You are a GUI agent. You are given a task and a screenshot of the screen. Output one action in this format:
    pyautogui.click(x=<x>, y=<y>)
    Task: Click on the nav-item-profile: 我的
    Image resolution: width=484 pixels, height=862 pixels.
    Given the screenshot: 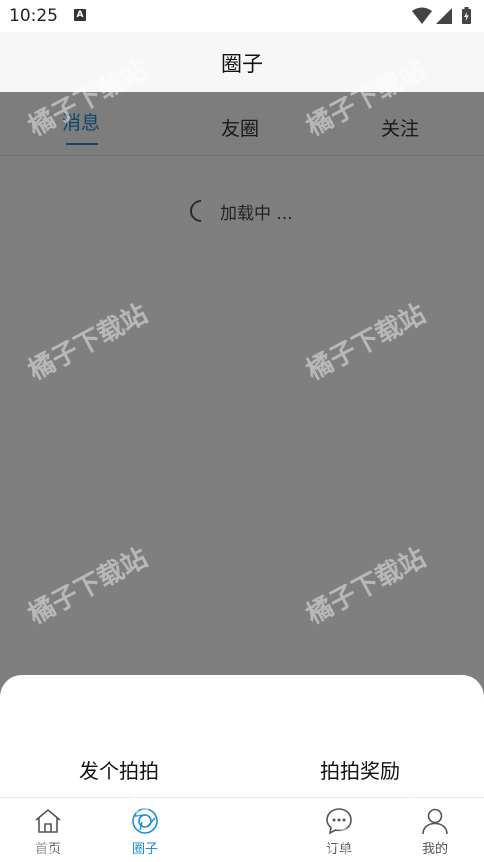 What is the action you would take?
    pyautogui.click(x=435, y=831)
    